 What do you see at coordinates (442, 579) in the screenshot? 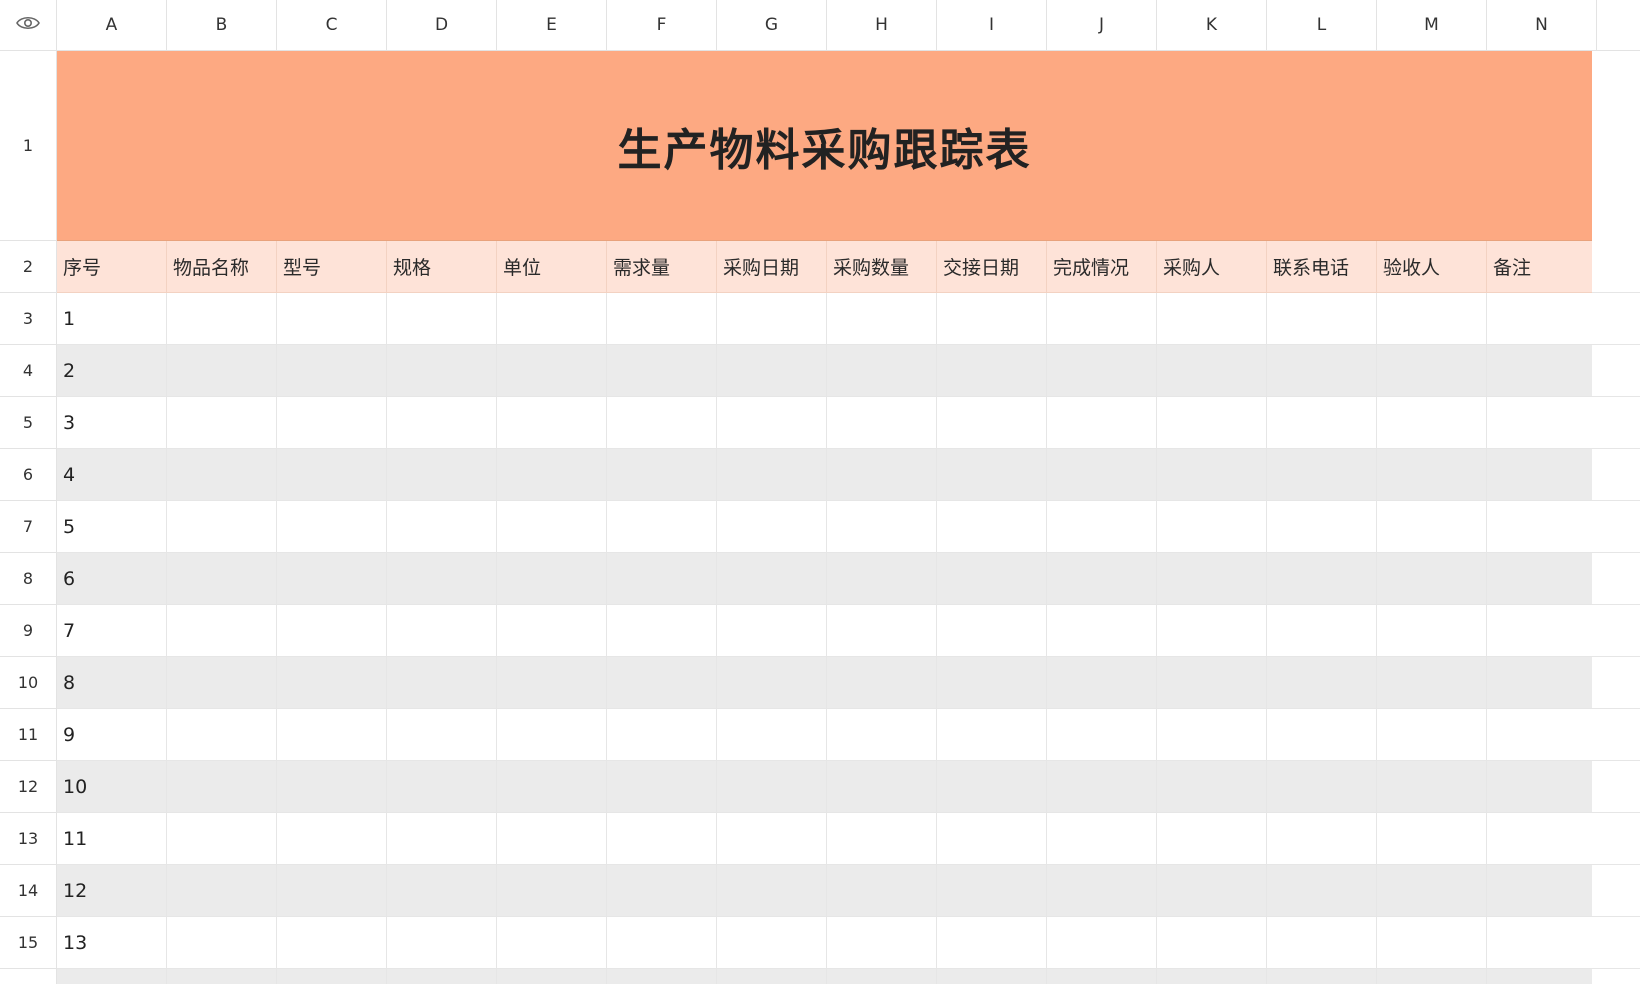
I see `cell-d8` at bounding box center [442, 579].